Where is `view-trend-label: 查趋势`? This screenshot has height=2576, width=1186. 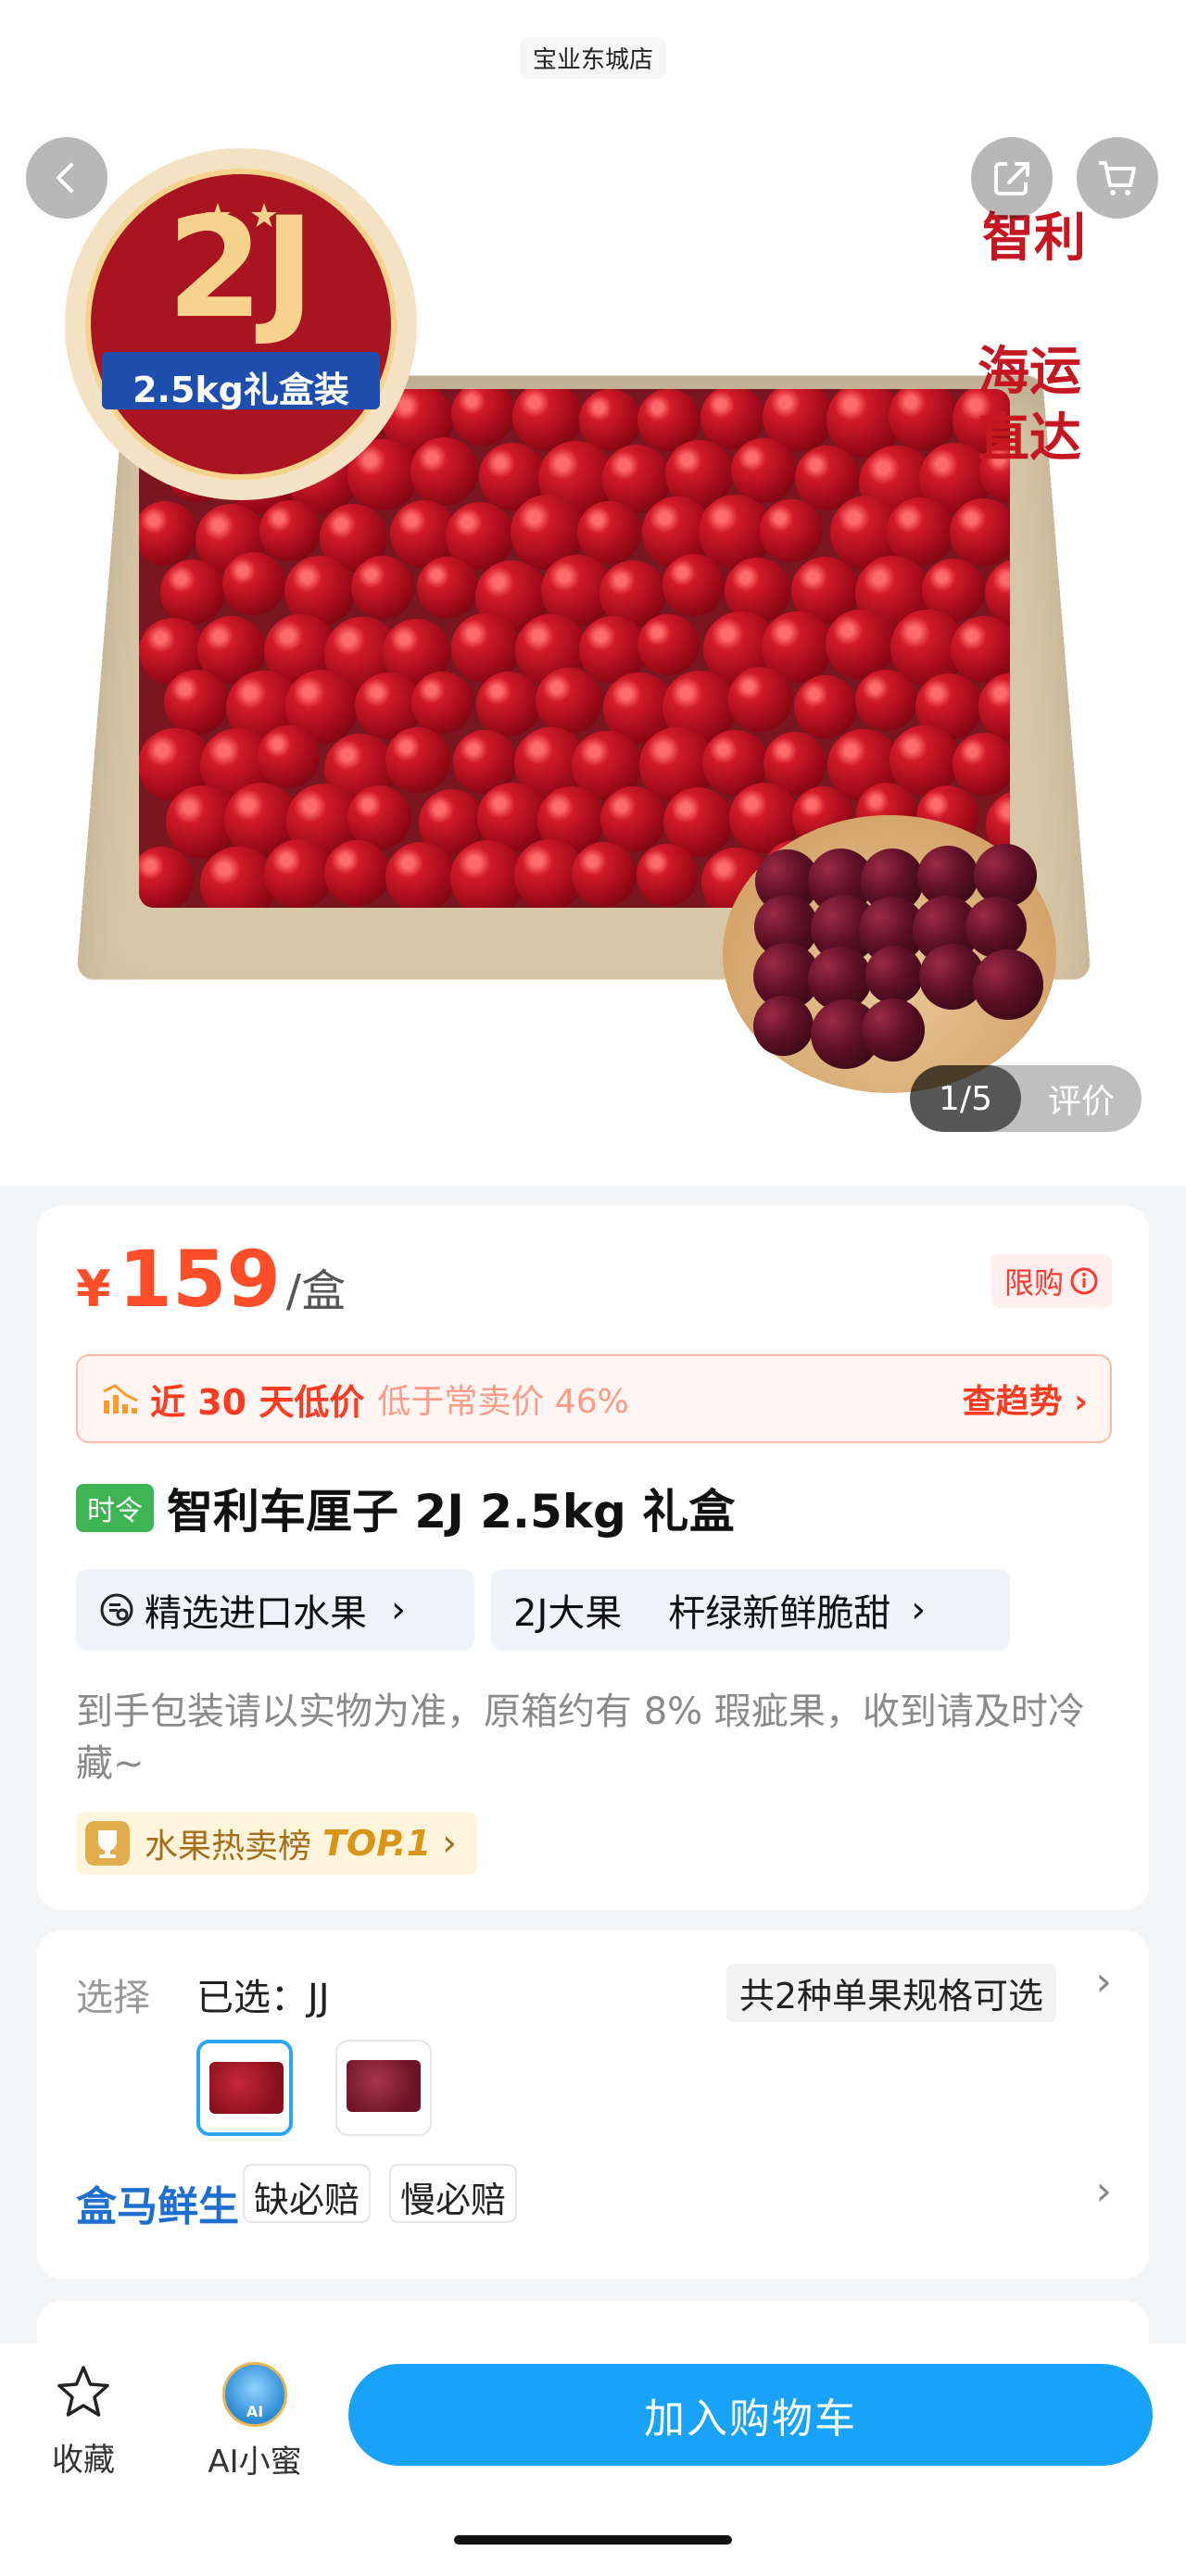
view-trend-label: 查趋势 is located at coordinates (1012, 1402).